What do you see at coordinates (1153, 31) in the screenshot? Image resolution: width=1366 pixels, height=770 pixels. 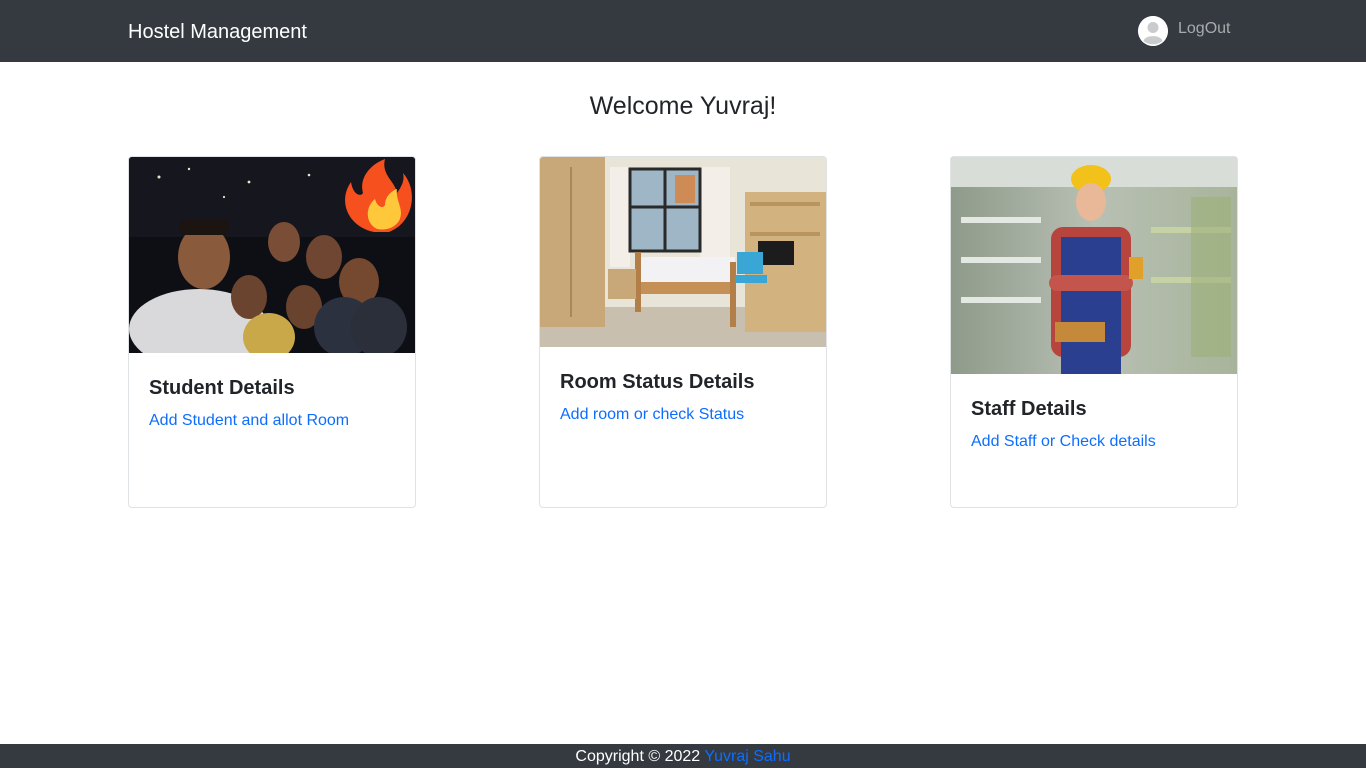 I see `user-avatar-icon` at bounding box center [1153, 31].